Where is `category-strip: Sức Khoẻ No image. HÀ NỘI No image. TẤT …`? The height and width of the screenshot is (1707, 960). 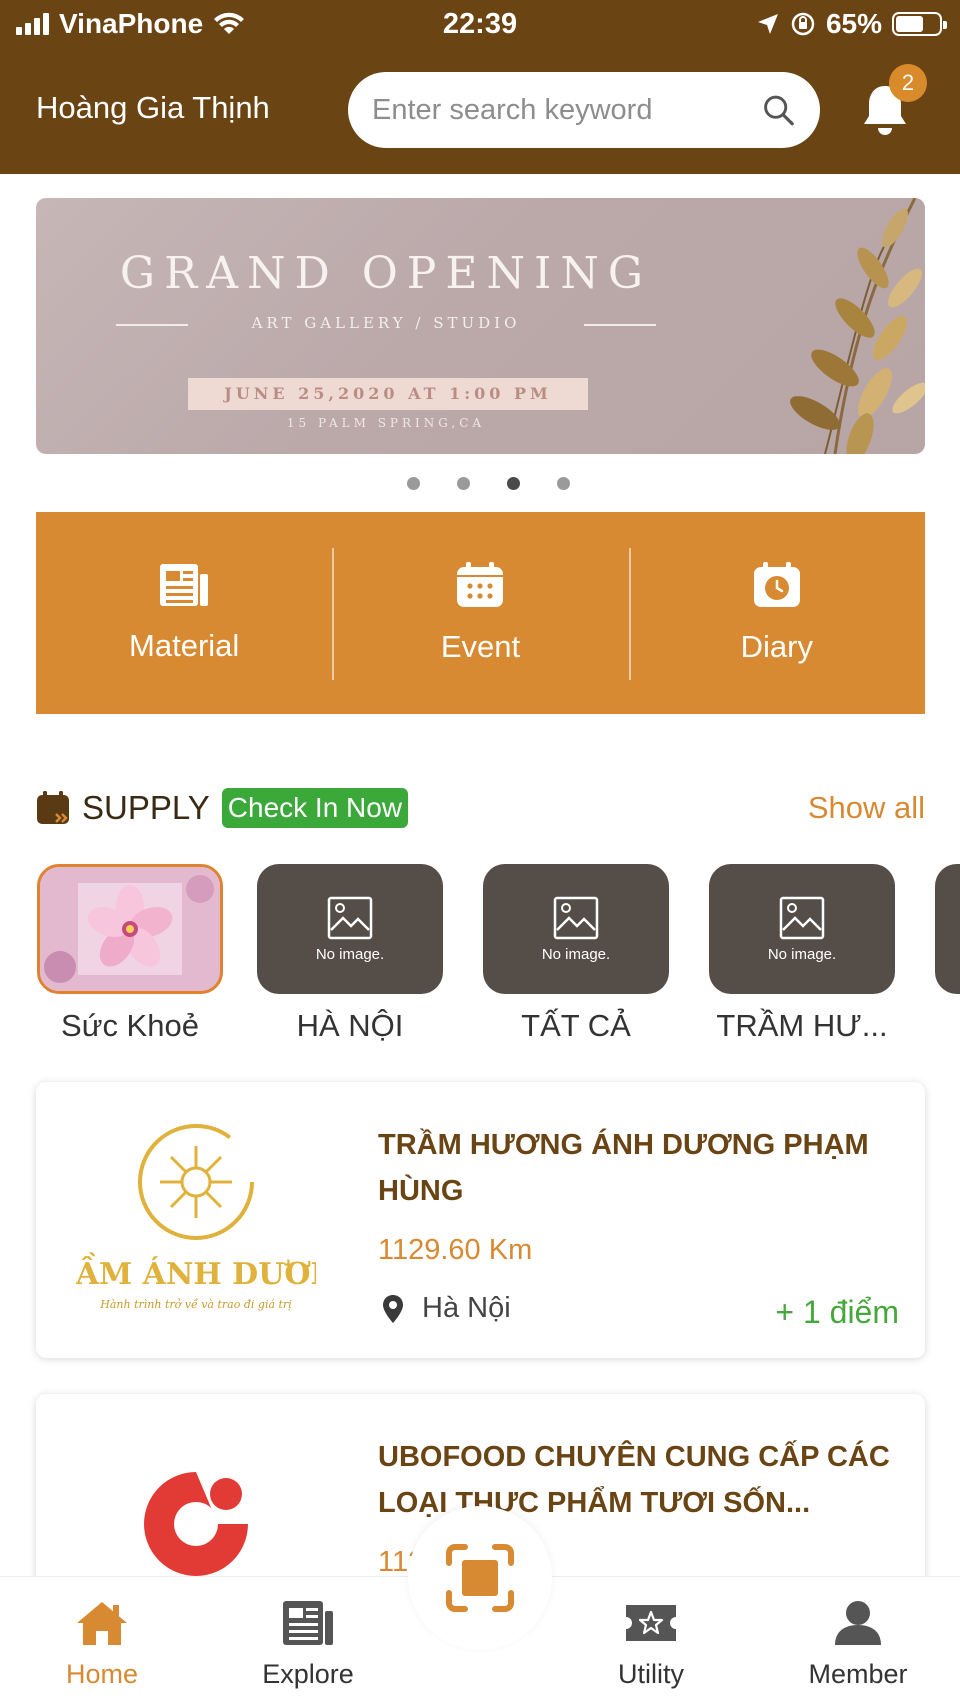 category-strip: Sức Khoẻ No image. HÀ NỘI No image. TẤT … is located at coordinates (480, 954).